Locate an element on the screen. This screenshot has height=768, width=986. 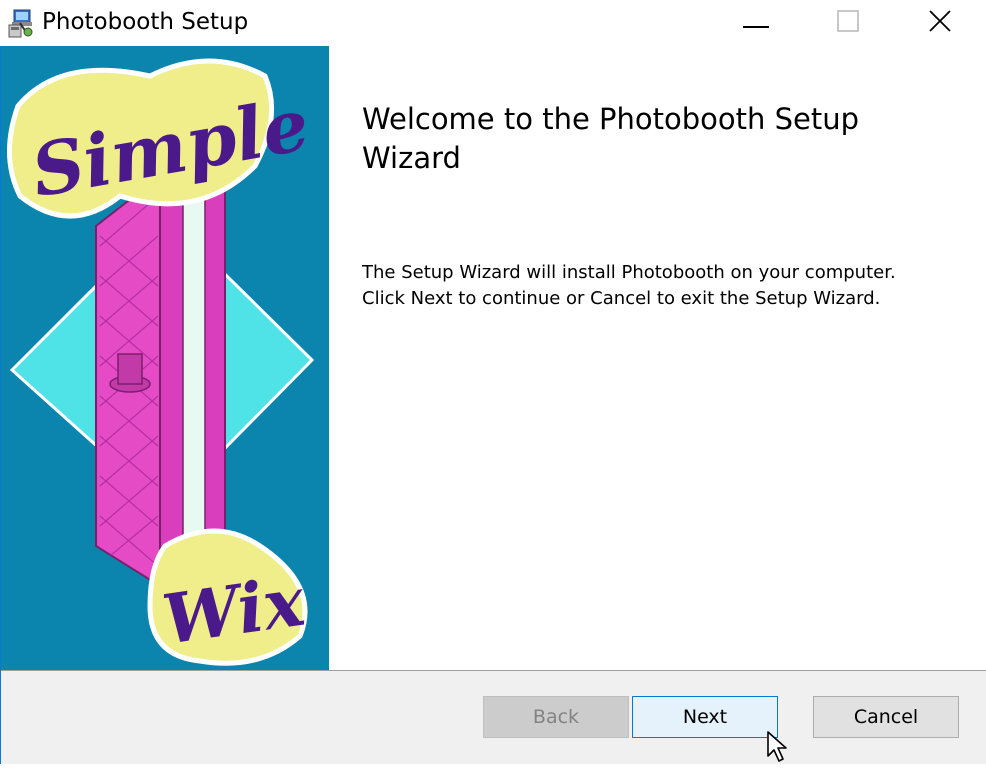
close-icon is located at coordinates (940, 23).